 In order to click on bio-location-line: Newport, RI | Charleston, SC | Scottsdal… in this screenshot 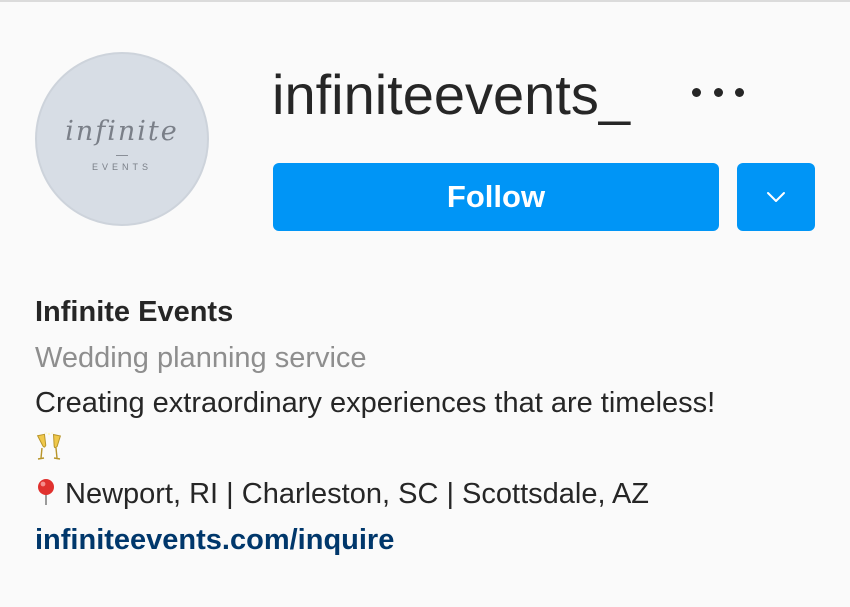, I will do `click(435, 495)`.